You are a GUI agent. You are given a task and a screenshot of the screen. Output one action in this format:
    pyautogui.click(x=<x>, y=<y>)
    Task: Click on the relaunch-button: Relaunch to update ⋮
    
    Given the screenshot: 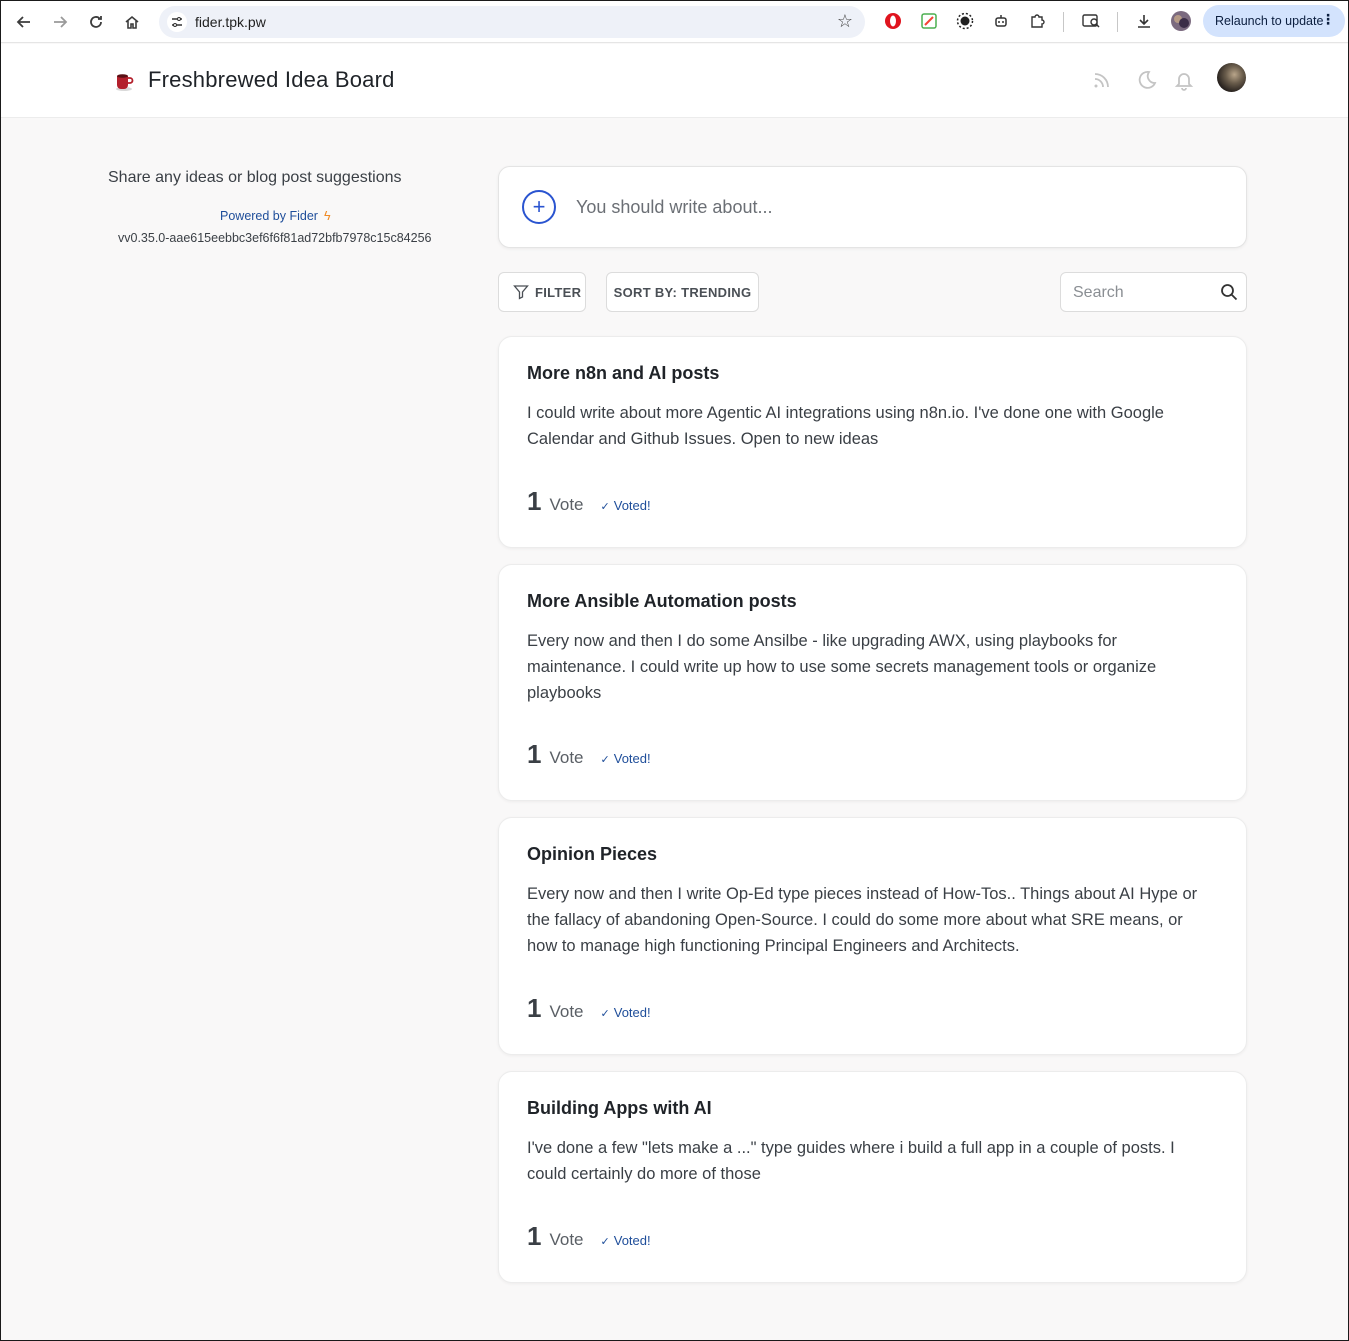 What is the action you would take?
    pyautogui.click(x=1274, y=21)
    